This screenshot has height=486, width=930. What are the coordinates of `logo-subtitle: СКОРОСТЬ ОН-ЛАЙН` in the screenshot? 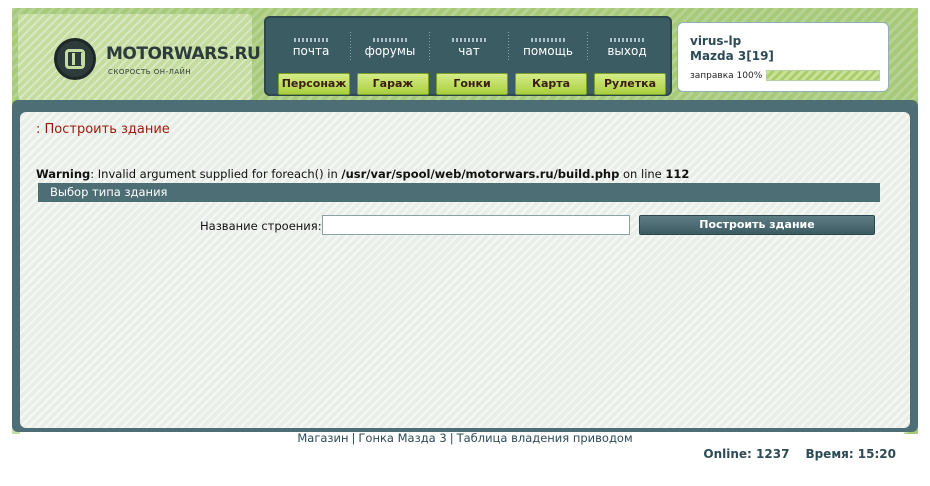 It's located at (150, 72).